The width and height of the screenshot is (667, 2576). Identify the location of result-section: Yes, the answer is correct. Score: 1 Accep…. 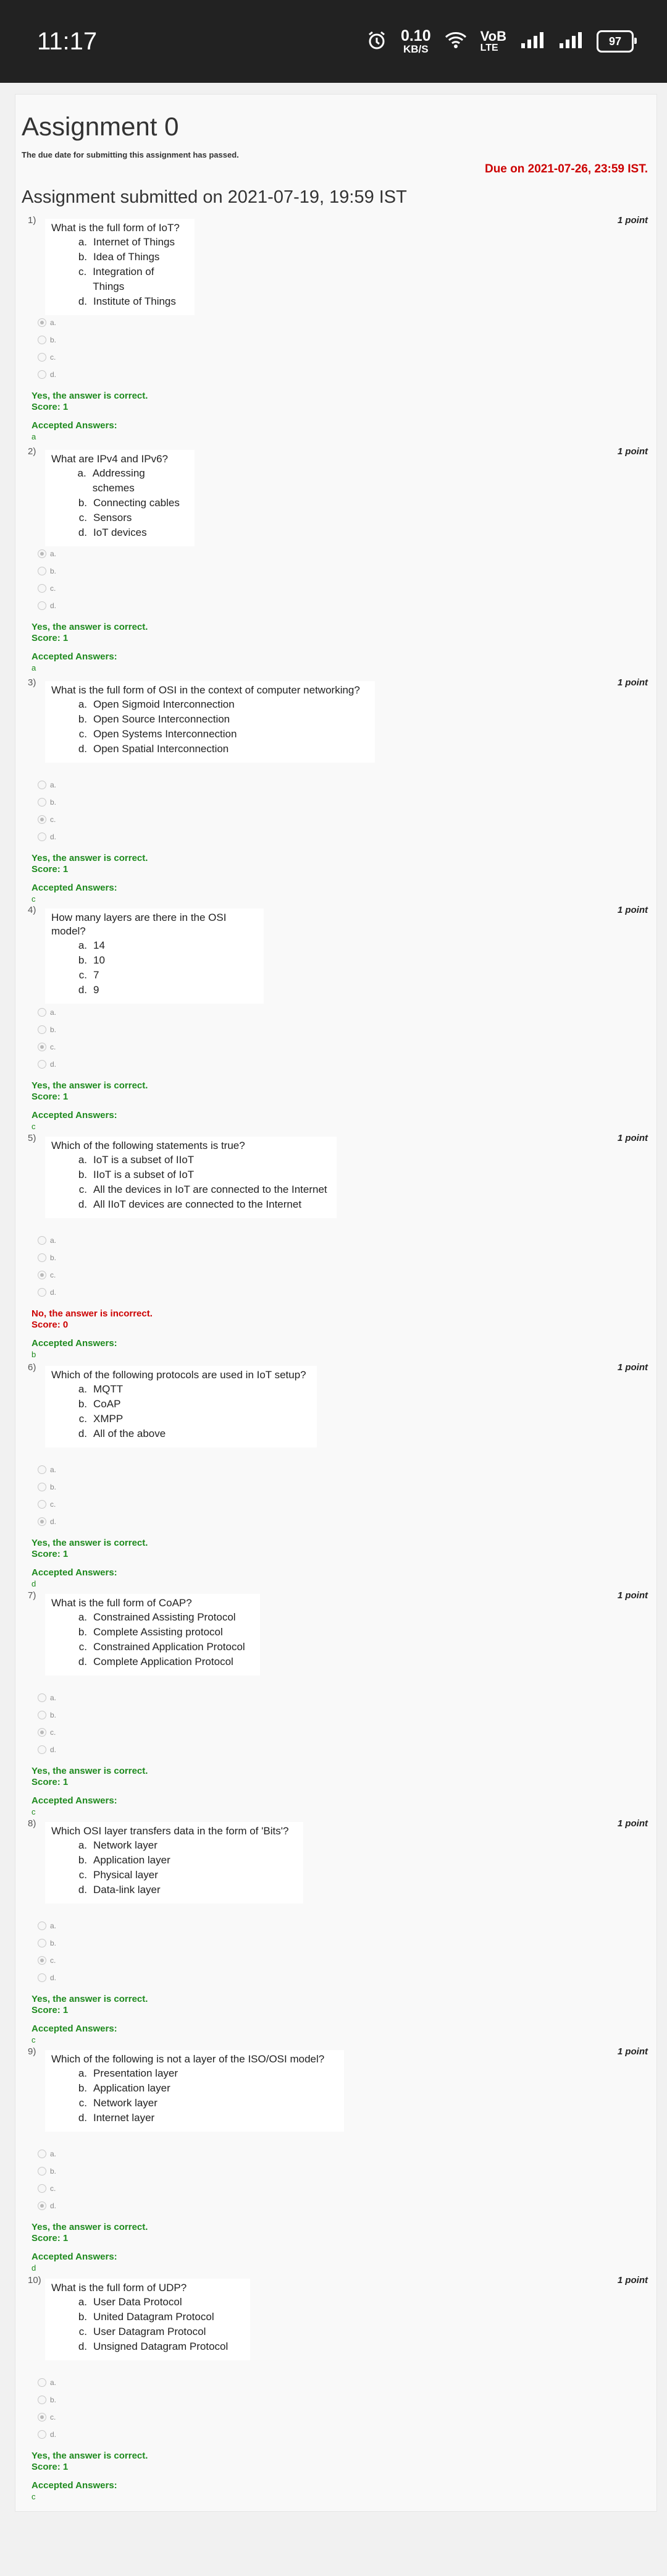
(89, 648).